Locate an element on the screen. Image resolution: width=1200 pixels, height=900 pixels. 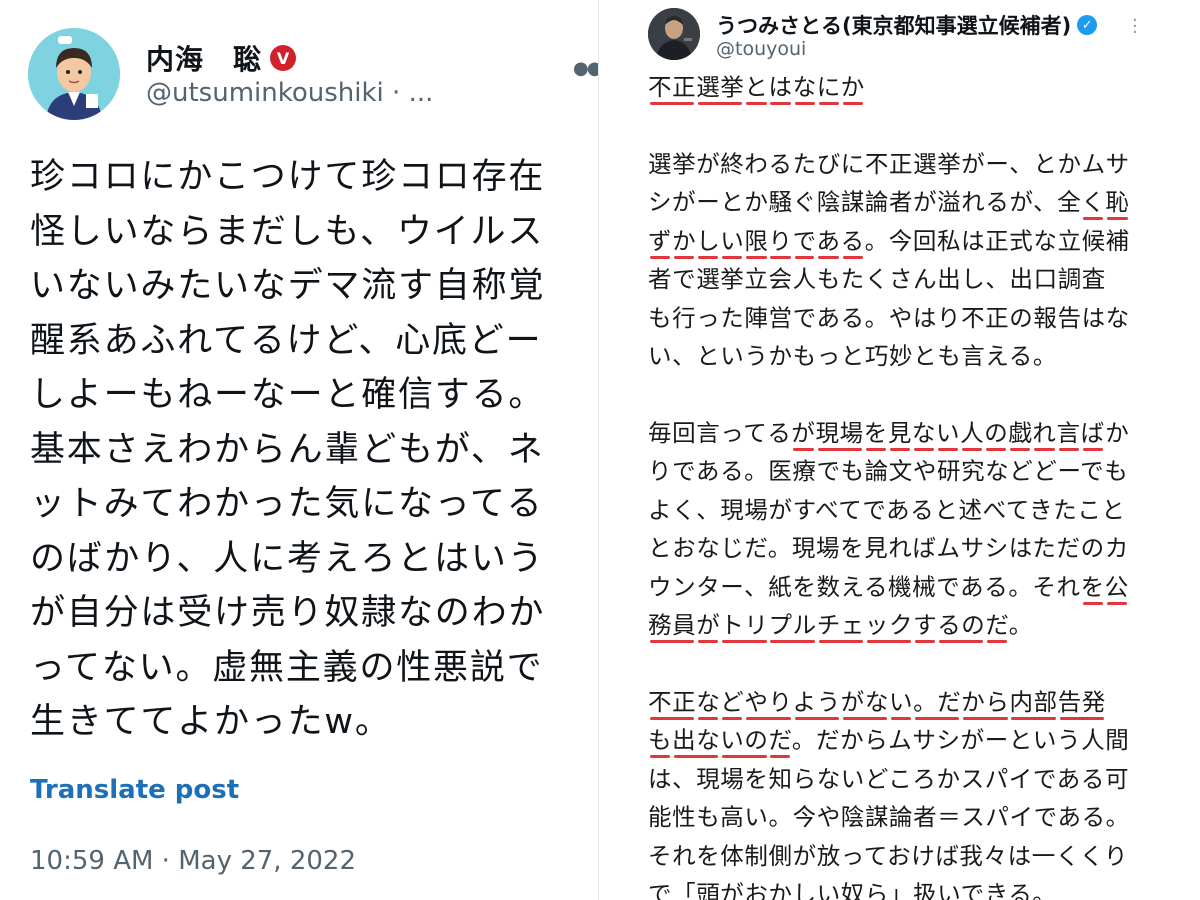
vertical-ellipsis-icon: · · · is located at coordinates (1135, 27).